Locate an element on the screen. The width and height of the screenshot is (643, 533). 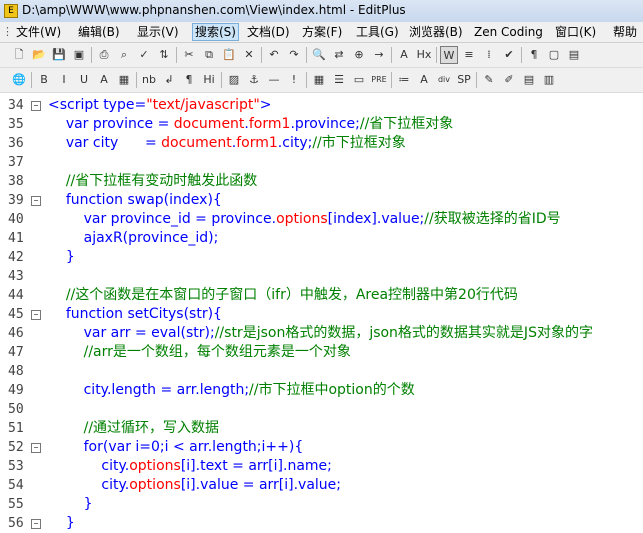
editplus-icon: E is located at coordinates (11, 11).